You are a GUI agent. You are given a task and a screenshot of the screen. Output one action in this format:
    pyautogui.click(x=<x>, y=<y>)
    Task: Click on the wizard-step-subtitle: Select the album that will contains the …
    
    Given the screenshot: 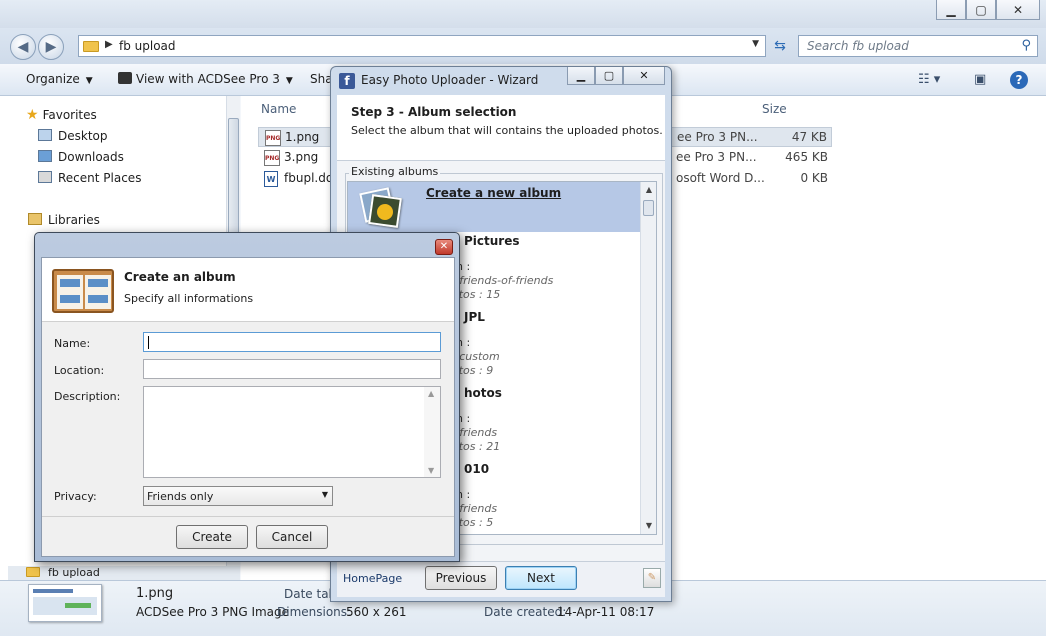 What is the action you would take?
    pyautogui.click(x=507, y=130)
    